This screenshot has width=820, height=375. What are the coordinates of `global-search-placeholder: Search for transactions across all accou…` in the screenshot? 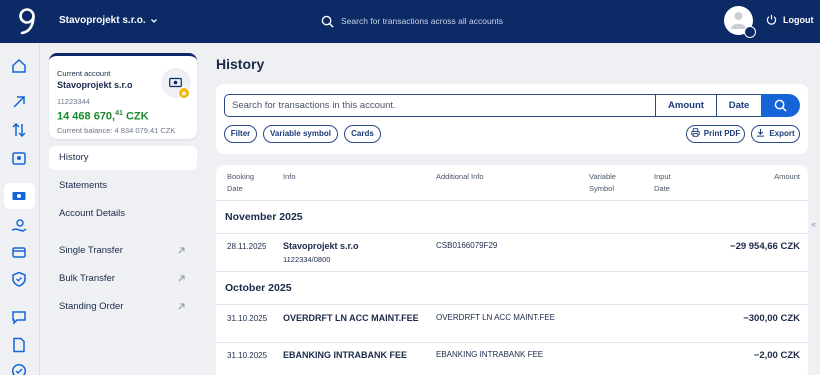 It's located at (422, 21).